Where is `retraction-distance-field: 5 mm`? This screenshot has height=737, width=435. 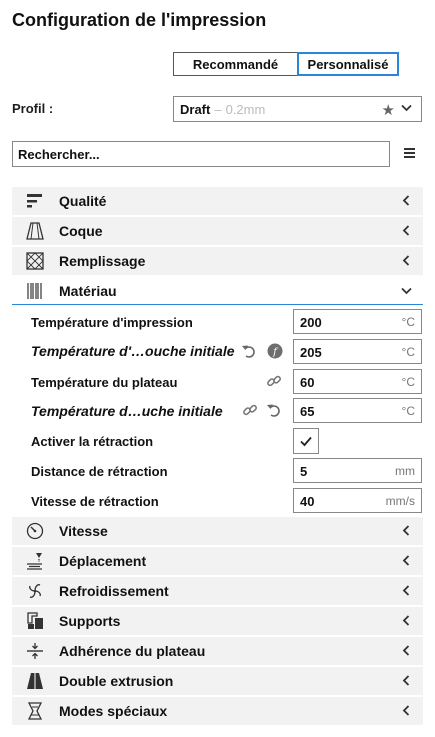 retraction-distance-field: 5 mm is located at coordinates (357, 470).